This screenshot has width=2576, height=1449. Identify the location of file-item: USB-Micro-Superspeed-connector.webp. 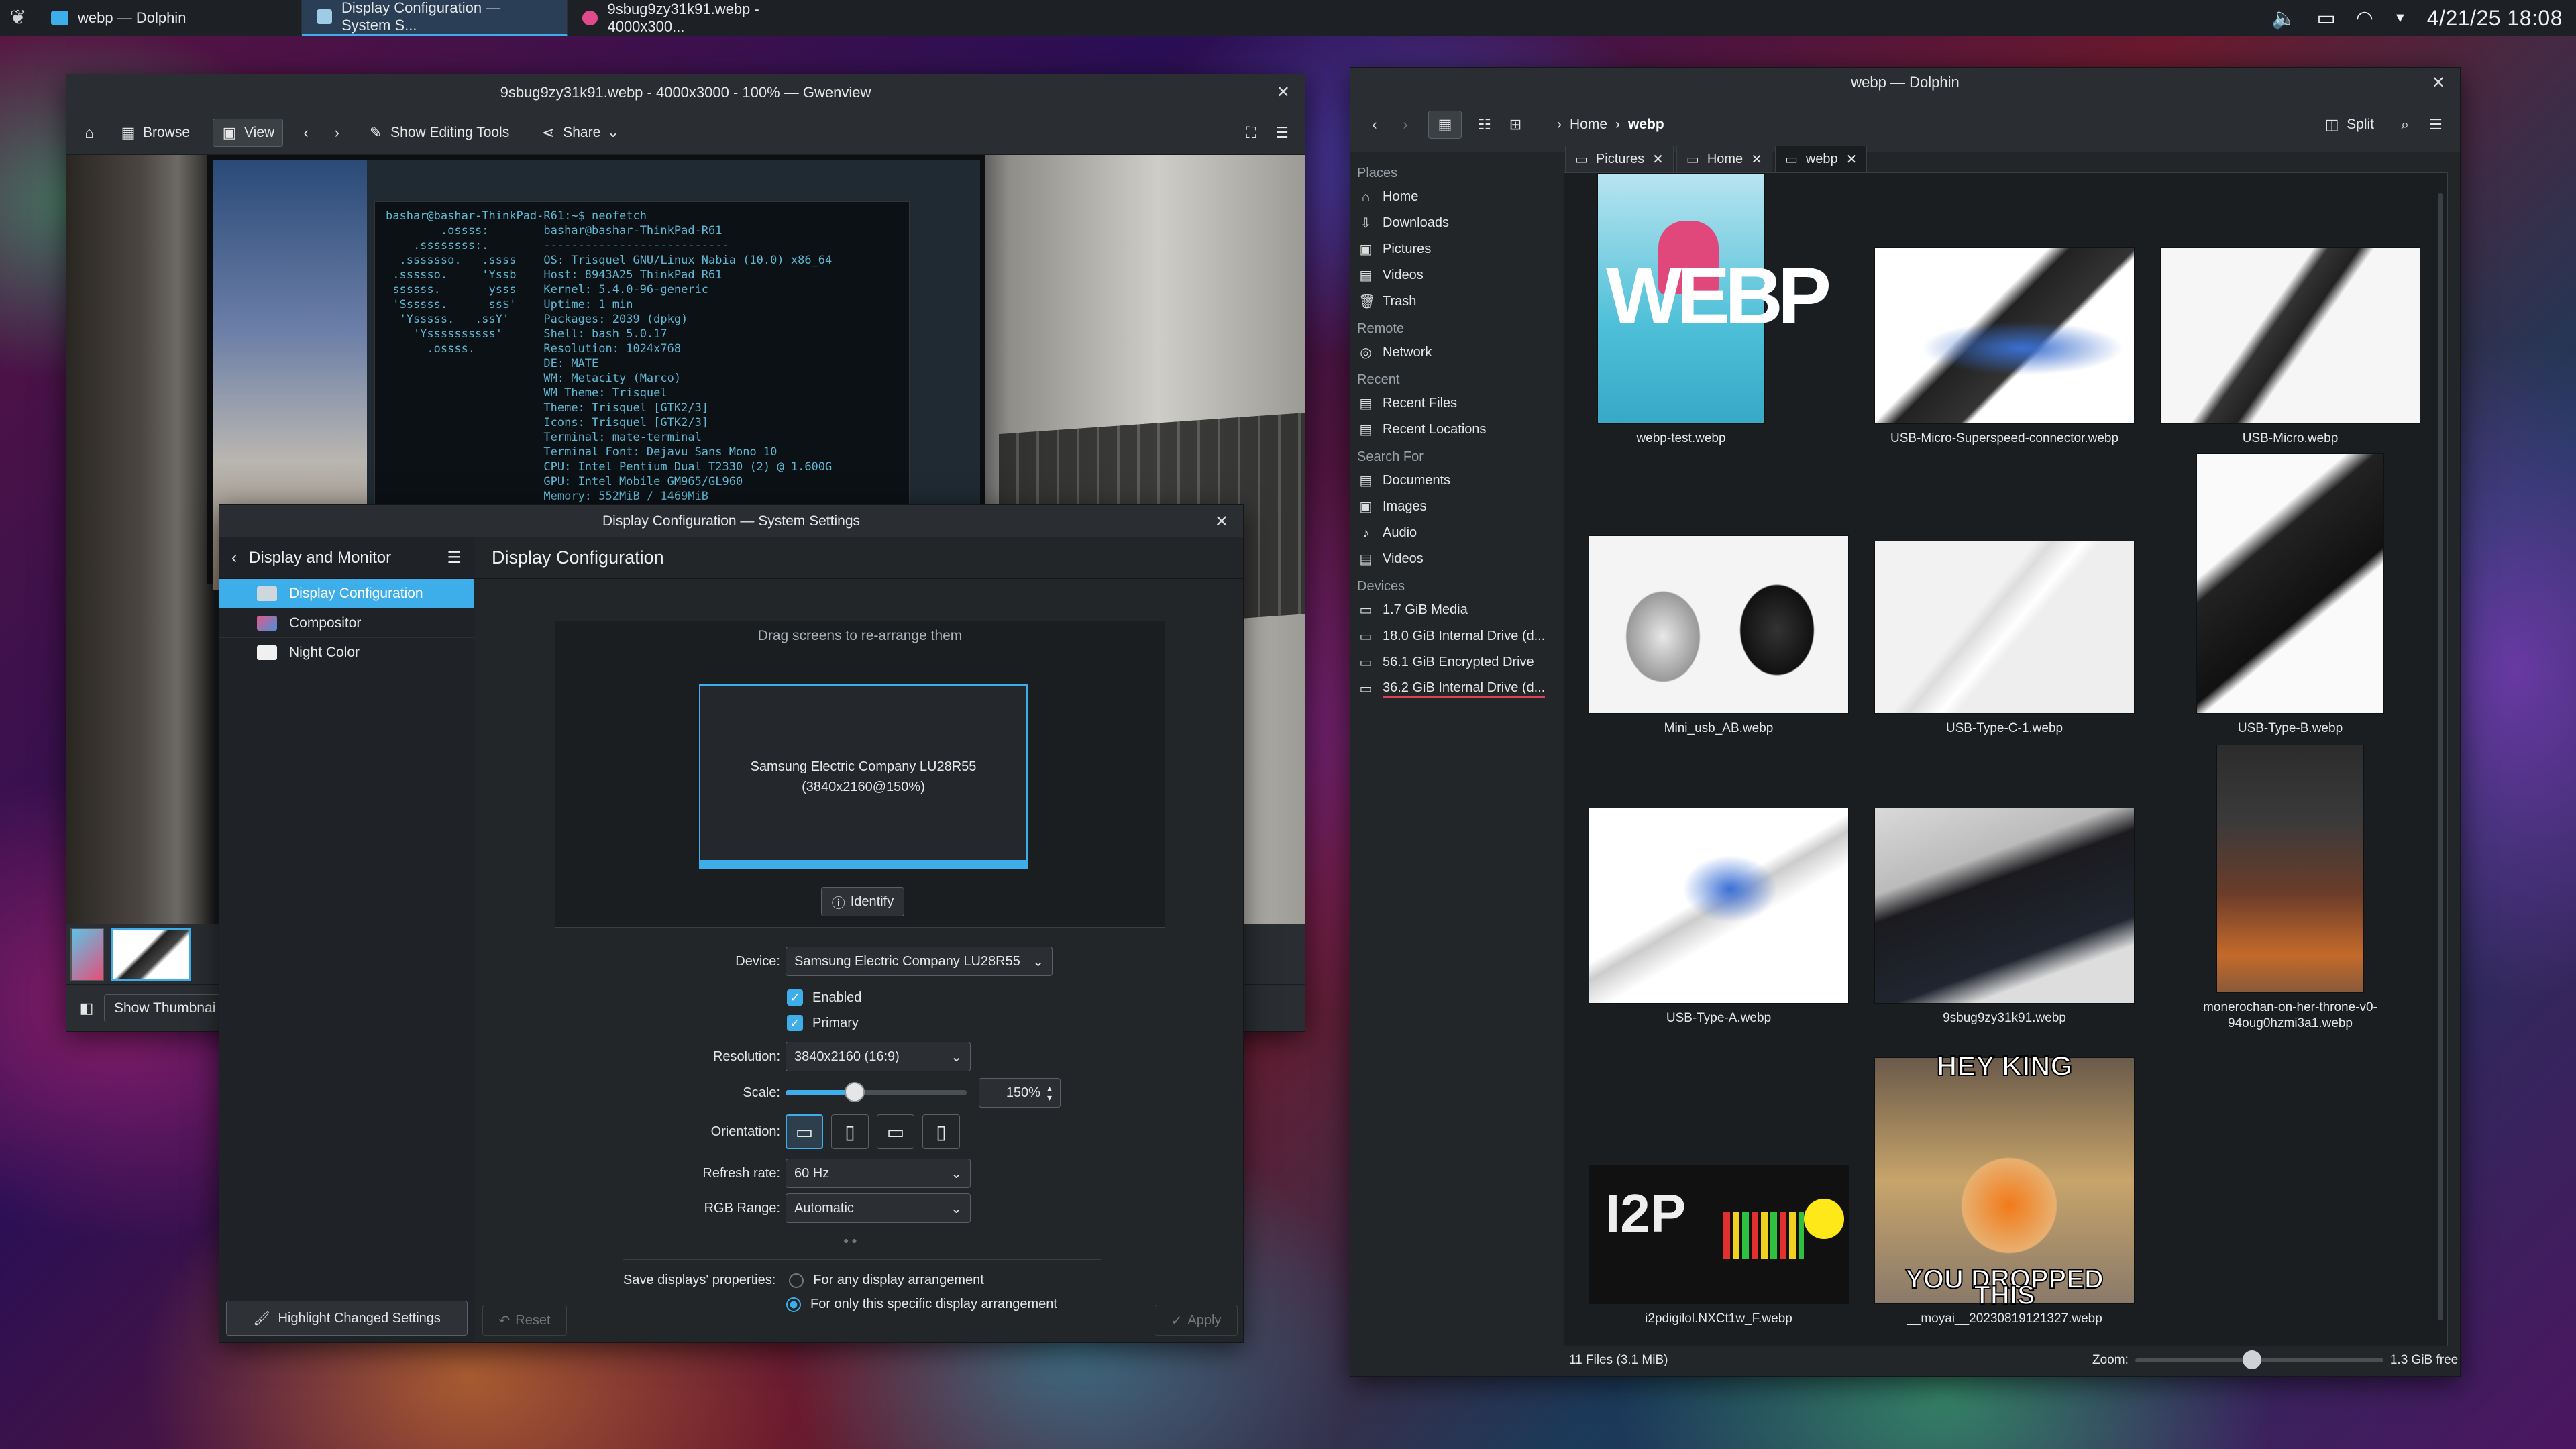
(2004, 347).